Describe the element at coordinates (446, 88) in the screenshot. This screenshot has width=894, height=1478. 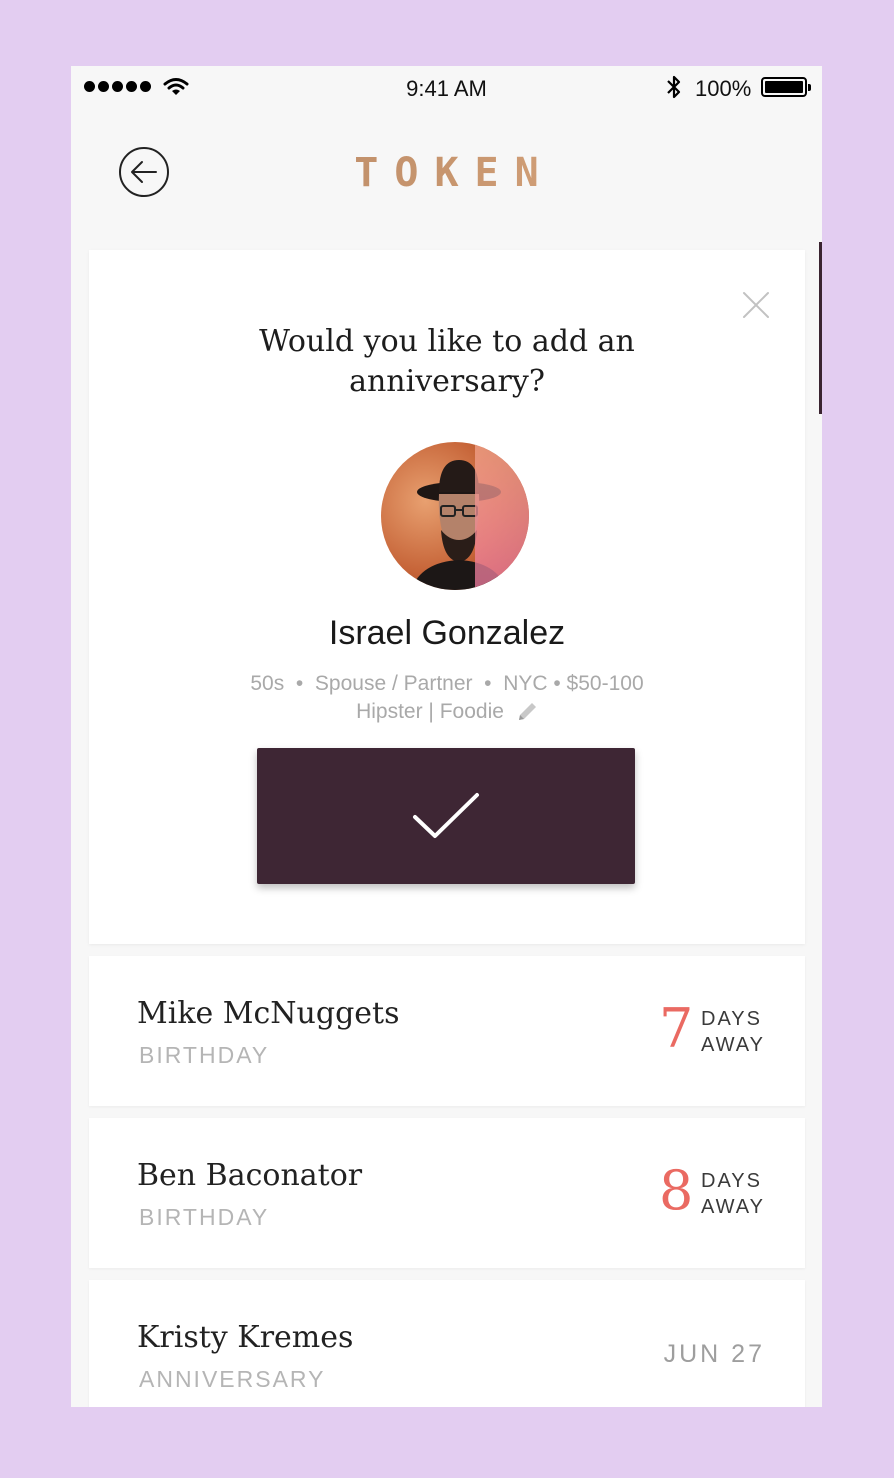
I see `status-bar: 9:41 AM 100%` at that location.